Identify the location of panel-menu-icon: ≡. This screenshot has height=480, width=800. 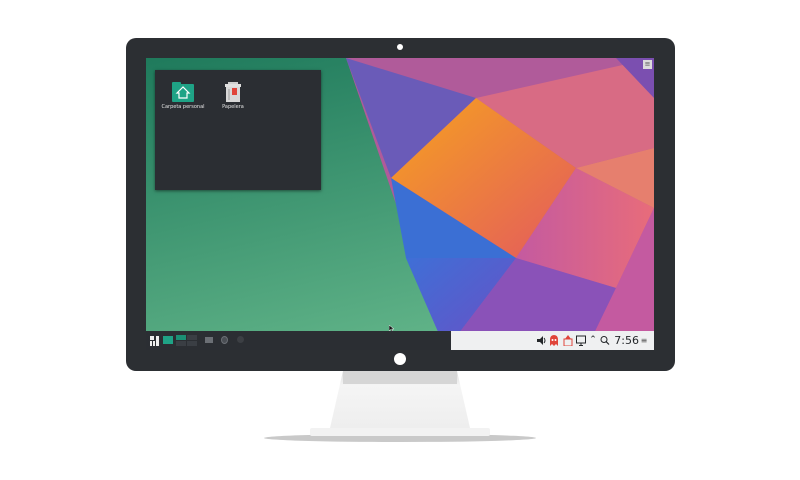
(644, 340).